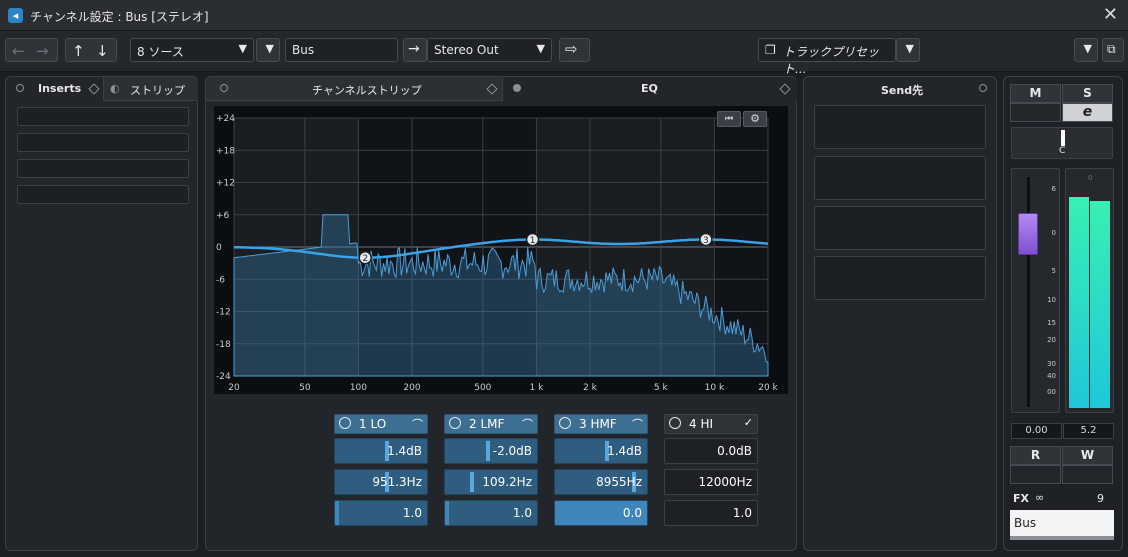  I want to click on reset-icon: ⏮, so click(729, 119).